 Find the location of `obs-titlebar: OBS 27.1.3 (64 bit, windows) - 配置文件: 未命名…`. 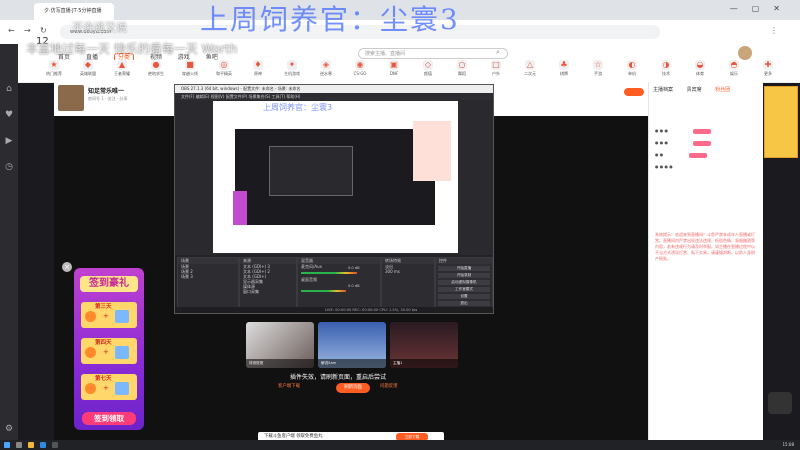

obs-titlebar: OBS 27.1.3 (64 bit, windows) - 配置文件: 未命名… is located at coordinates (334, 89).